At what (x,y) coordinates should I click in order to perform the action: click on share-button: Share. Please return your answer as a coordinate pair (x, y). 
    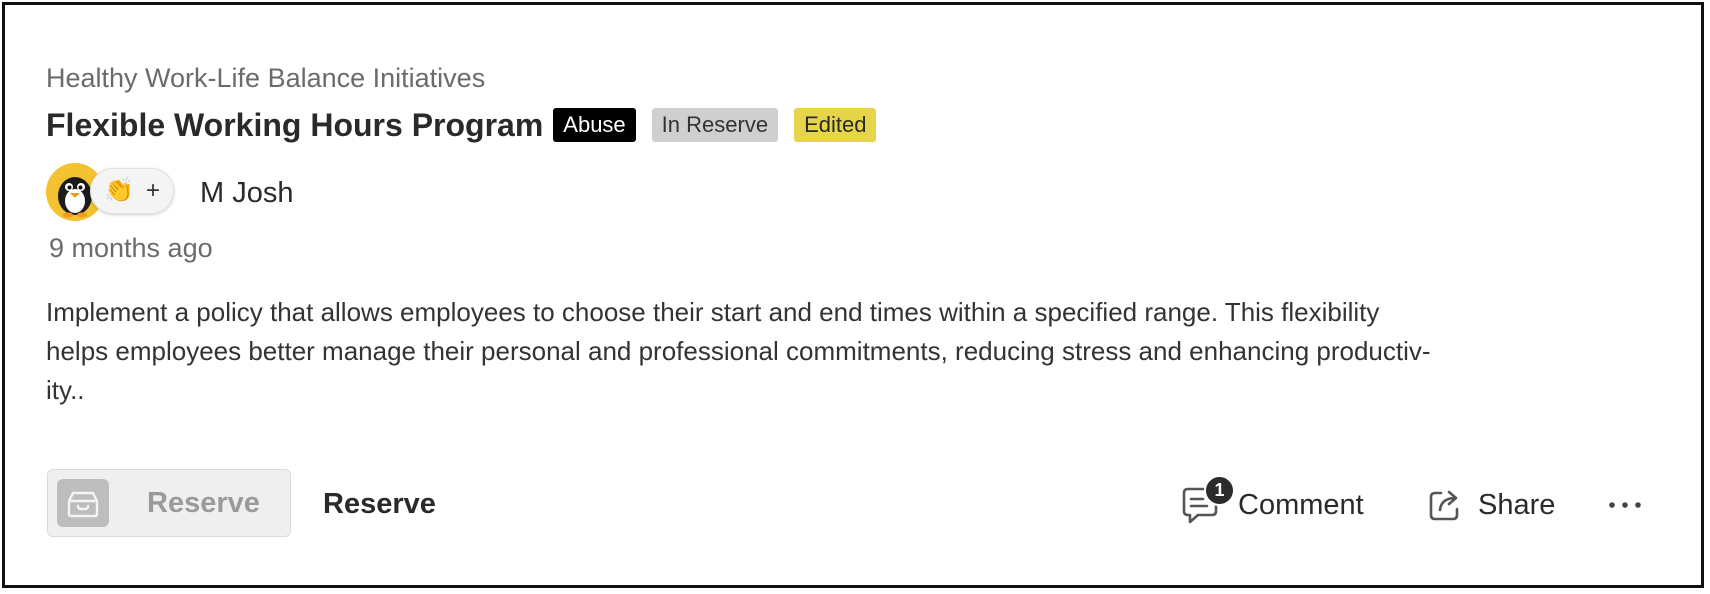
    Looking at the image, I should click on (1490, 505).